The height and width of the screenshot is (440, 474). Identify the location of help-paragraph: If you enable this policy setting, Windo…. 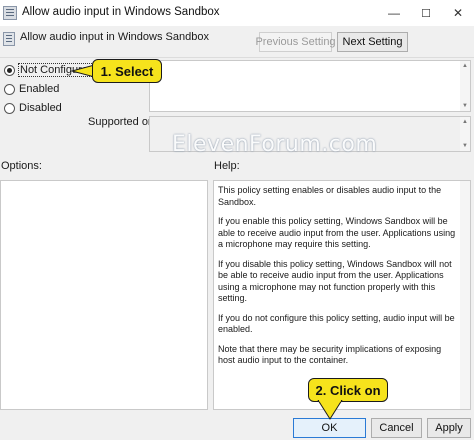
(337, 232).